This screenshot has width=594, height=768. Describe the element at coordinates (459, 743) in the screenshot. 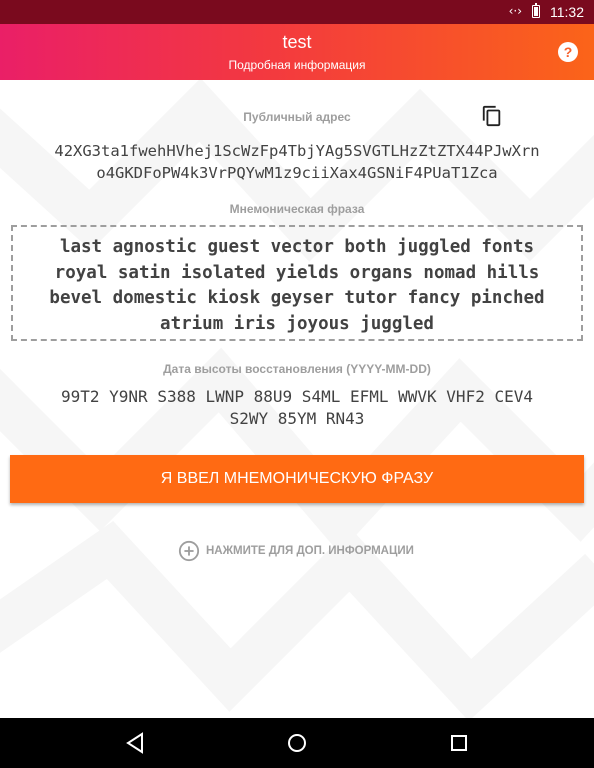

I see `recents-icon` at that location.